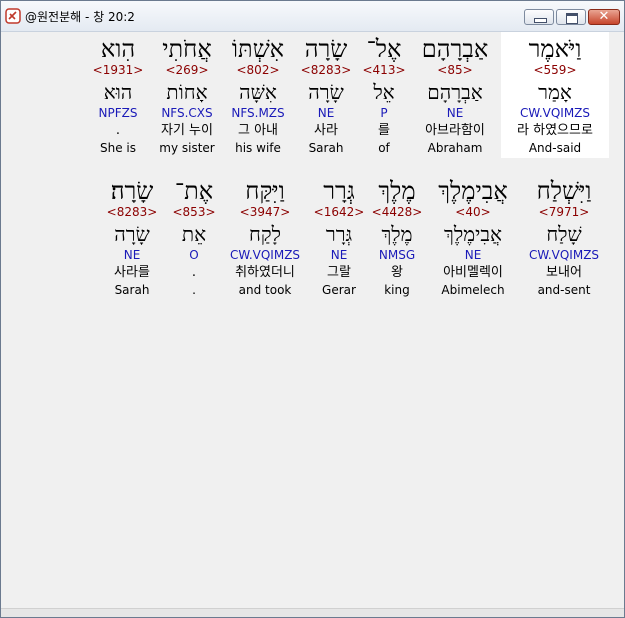 The width and height of the screenshot is (625, 618). I want to click on close-icon: ✕, so click(604, 16).